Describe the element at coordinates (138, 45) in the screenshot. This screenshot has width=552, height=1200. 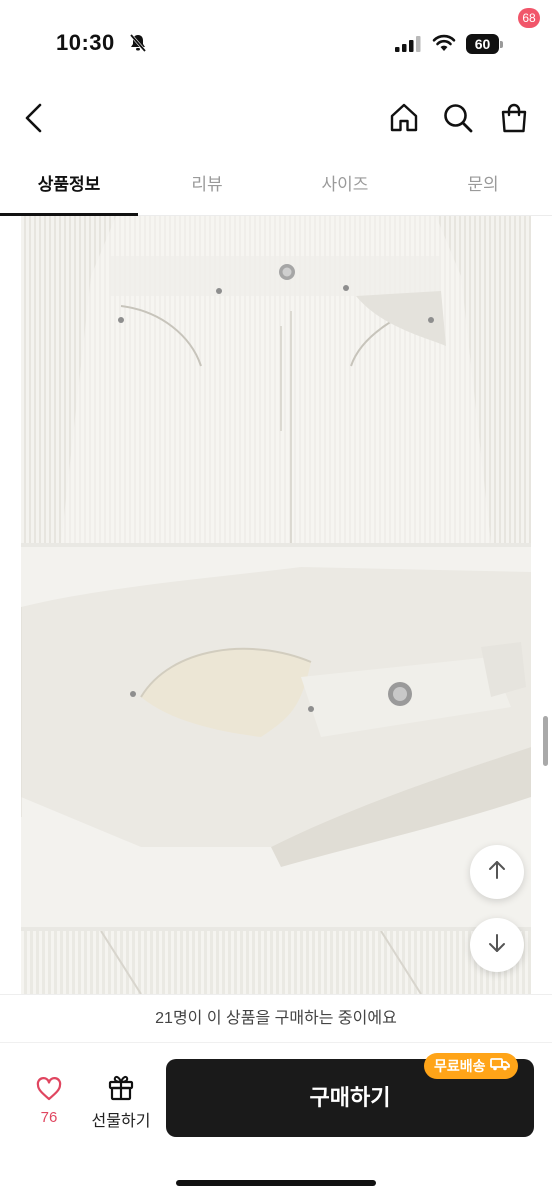
I see `bell-slash-icon` at that location.